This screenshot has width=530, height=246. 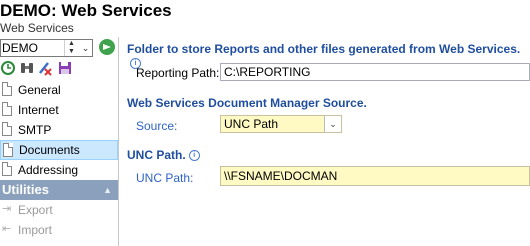 What do you see at coordinates (59, 190) in the screenshot?
I see `utilities-section-header: Utilities ▲` at bounding box center [59, 190].